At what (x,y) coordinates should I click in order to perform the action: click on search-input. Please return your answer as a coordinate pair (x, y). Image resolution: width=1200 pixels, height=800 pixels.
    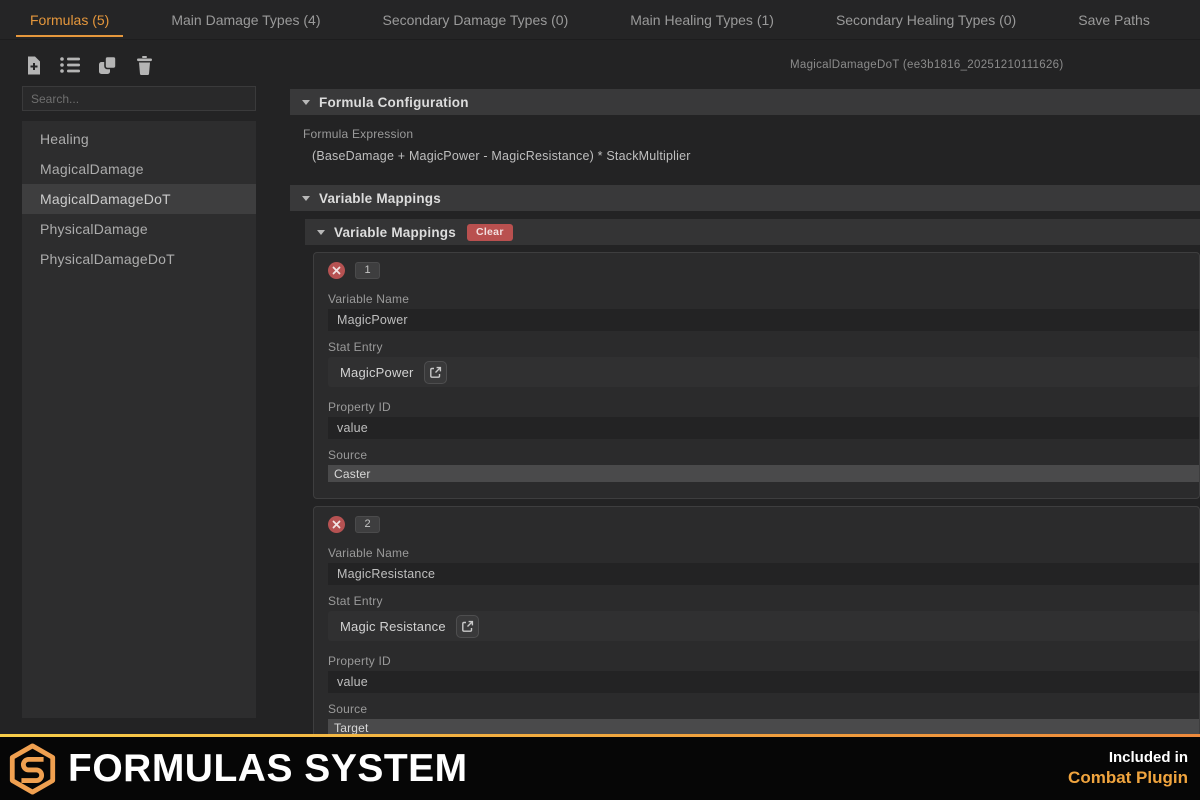
    Looking at the image, I should click on (139, 98).